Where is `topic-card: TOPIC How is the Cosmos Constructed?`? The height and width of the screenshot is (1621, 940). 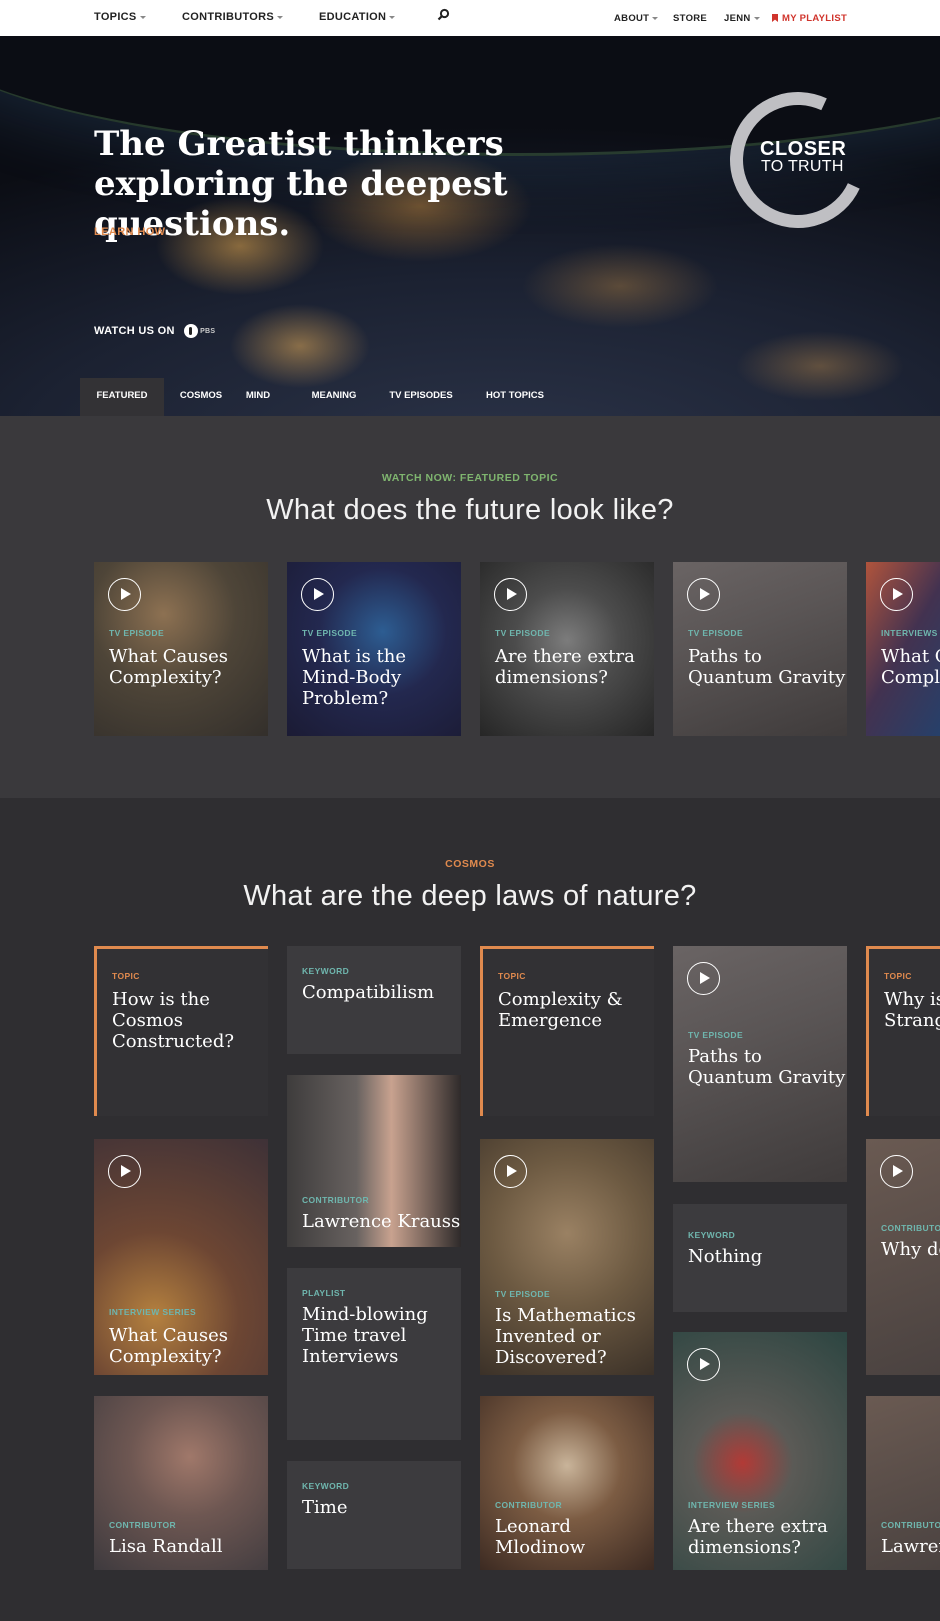 topic-card: TOPIC How is the Cosmos Constructed? is located at coordinates (181, 1031).